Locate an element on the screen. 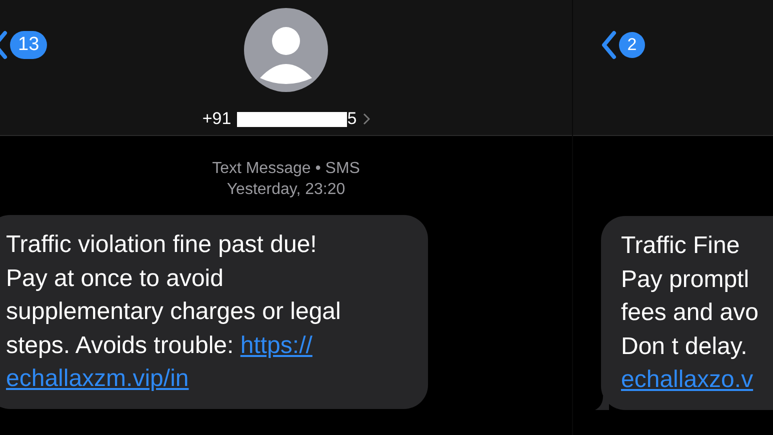 The height and width of the screenshot is (435, 773). message-text: fees and avo is located at coordinates (689, 312).